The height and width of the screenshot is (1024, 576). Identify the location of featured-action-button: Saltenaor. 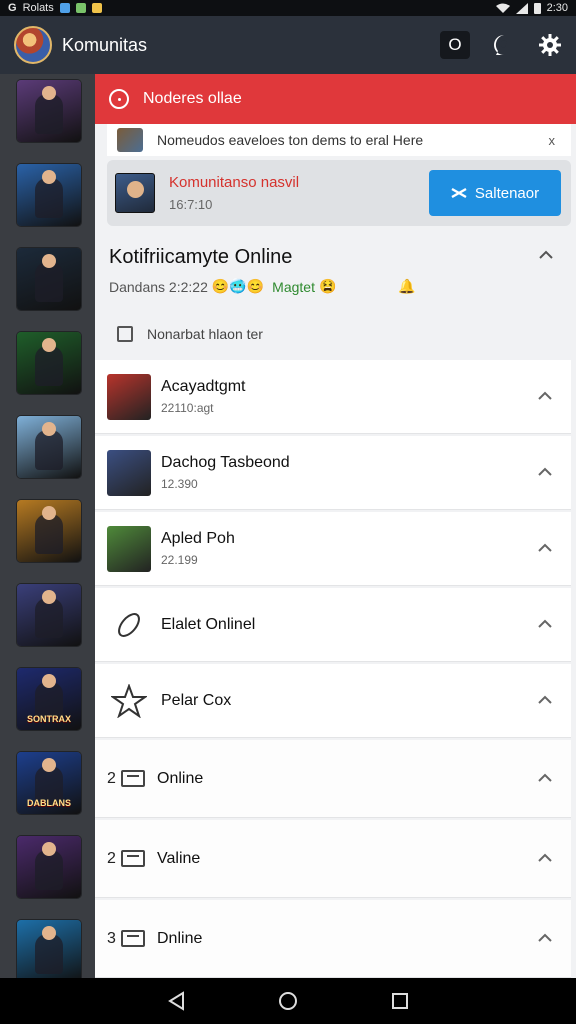
(495, 193).